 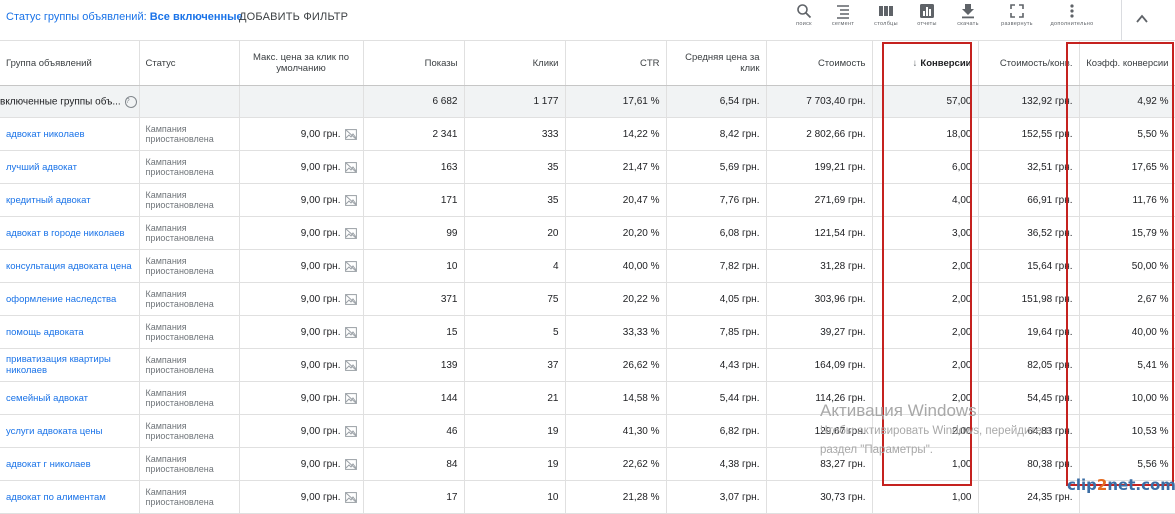 I want to click on conv-rate-cell: 10,53 %, so click(x=1127, y=431).